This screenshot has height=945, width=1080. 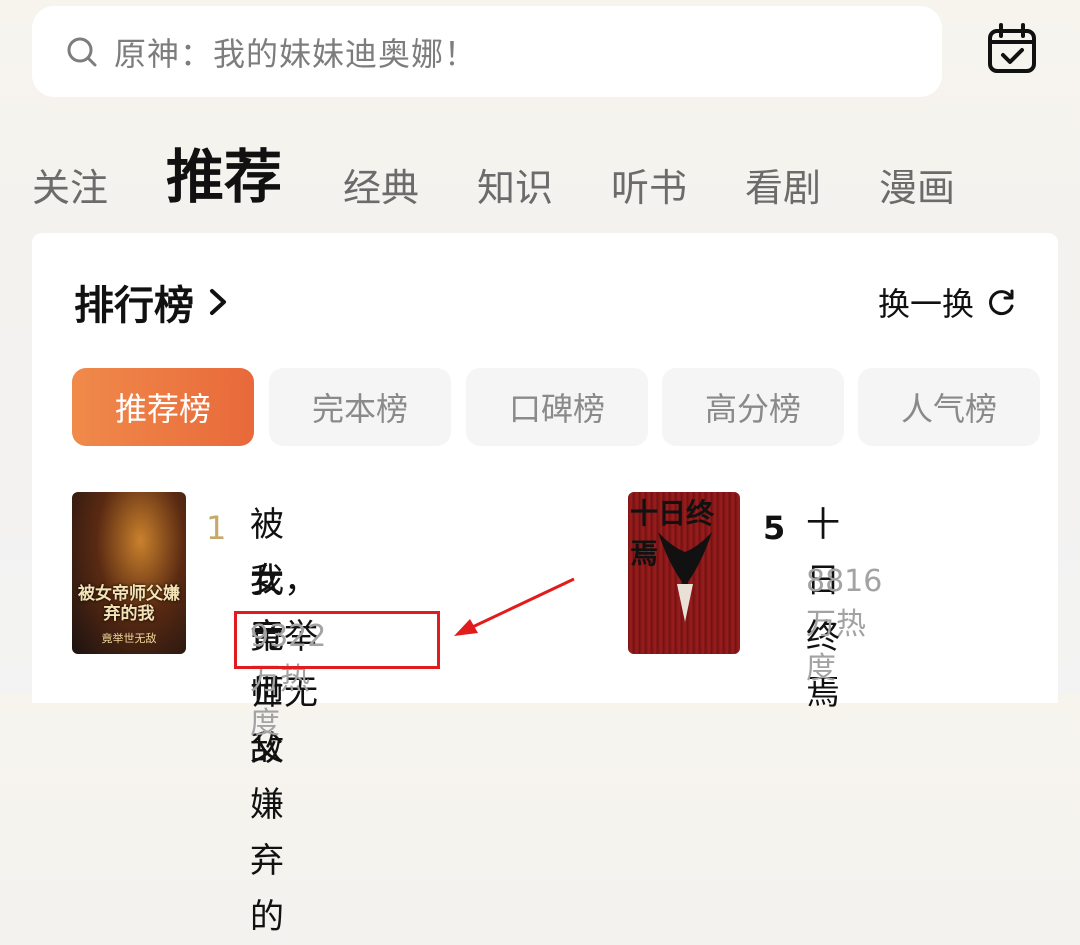 I want to click on cover-title-1: 被女帝师父嫌弃的我, so click(x=129, y=604).